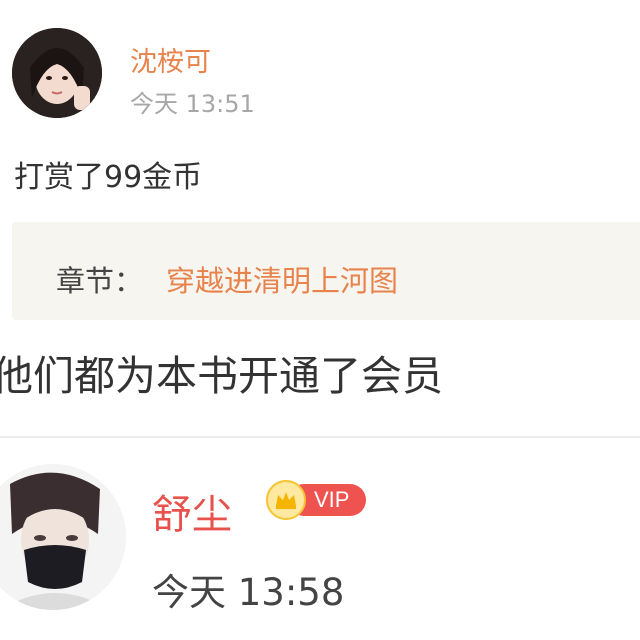 This screenshot has width=640, height=640. Describe the element at coordinates (332, 499) in the screenshot. I see `vip-label: VIP` at that location.